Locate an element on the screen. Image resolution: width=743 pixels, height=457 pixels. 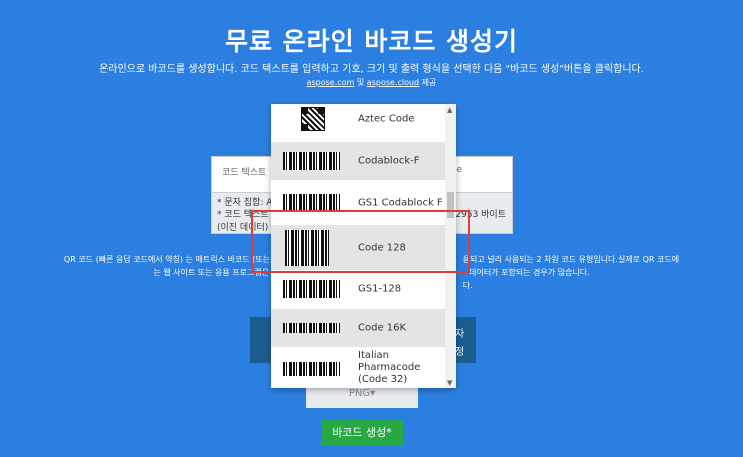
aspose-cloud-link: aspose.cloud is located at coordinates (393, 82).